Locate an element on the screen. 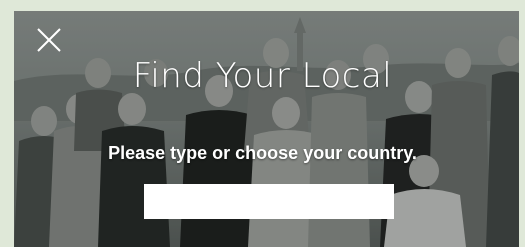 The width and height of the screenshot is (525, 247). country-input is located at coordinates (269, 201).